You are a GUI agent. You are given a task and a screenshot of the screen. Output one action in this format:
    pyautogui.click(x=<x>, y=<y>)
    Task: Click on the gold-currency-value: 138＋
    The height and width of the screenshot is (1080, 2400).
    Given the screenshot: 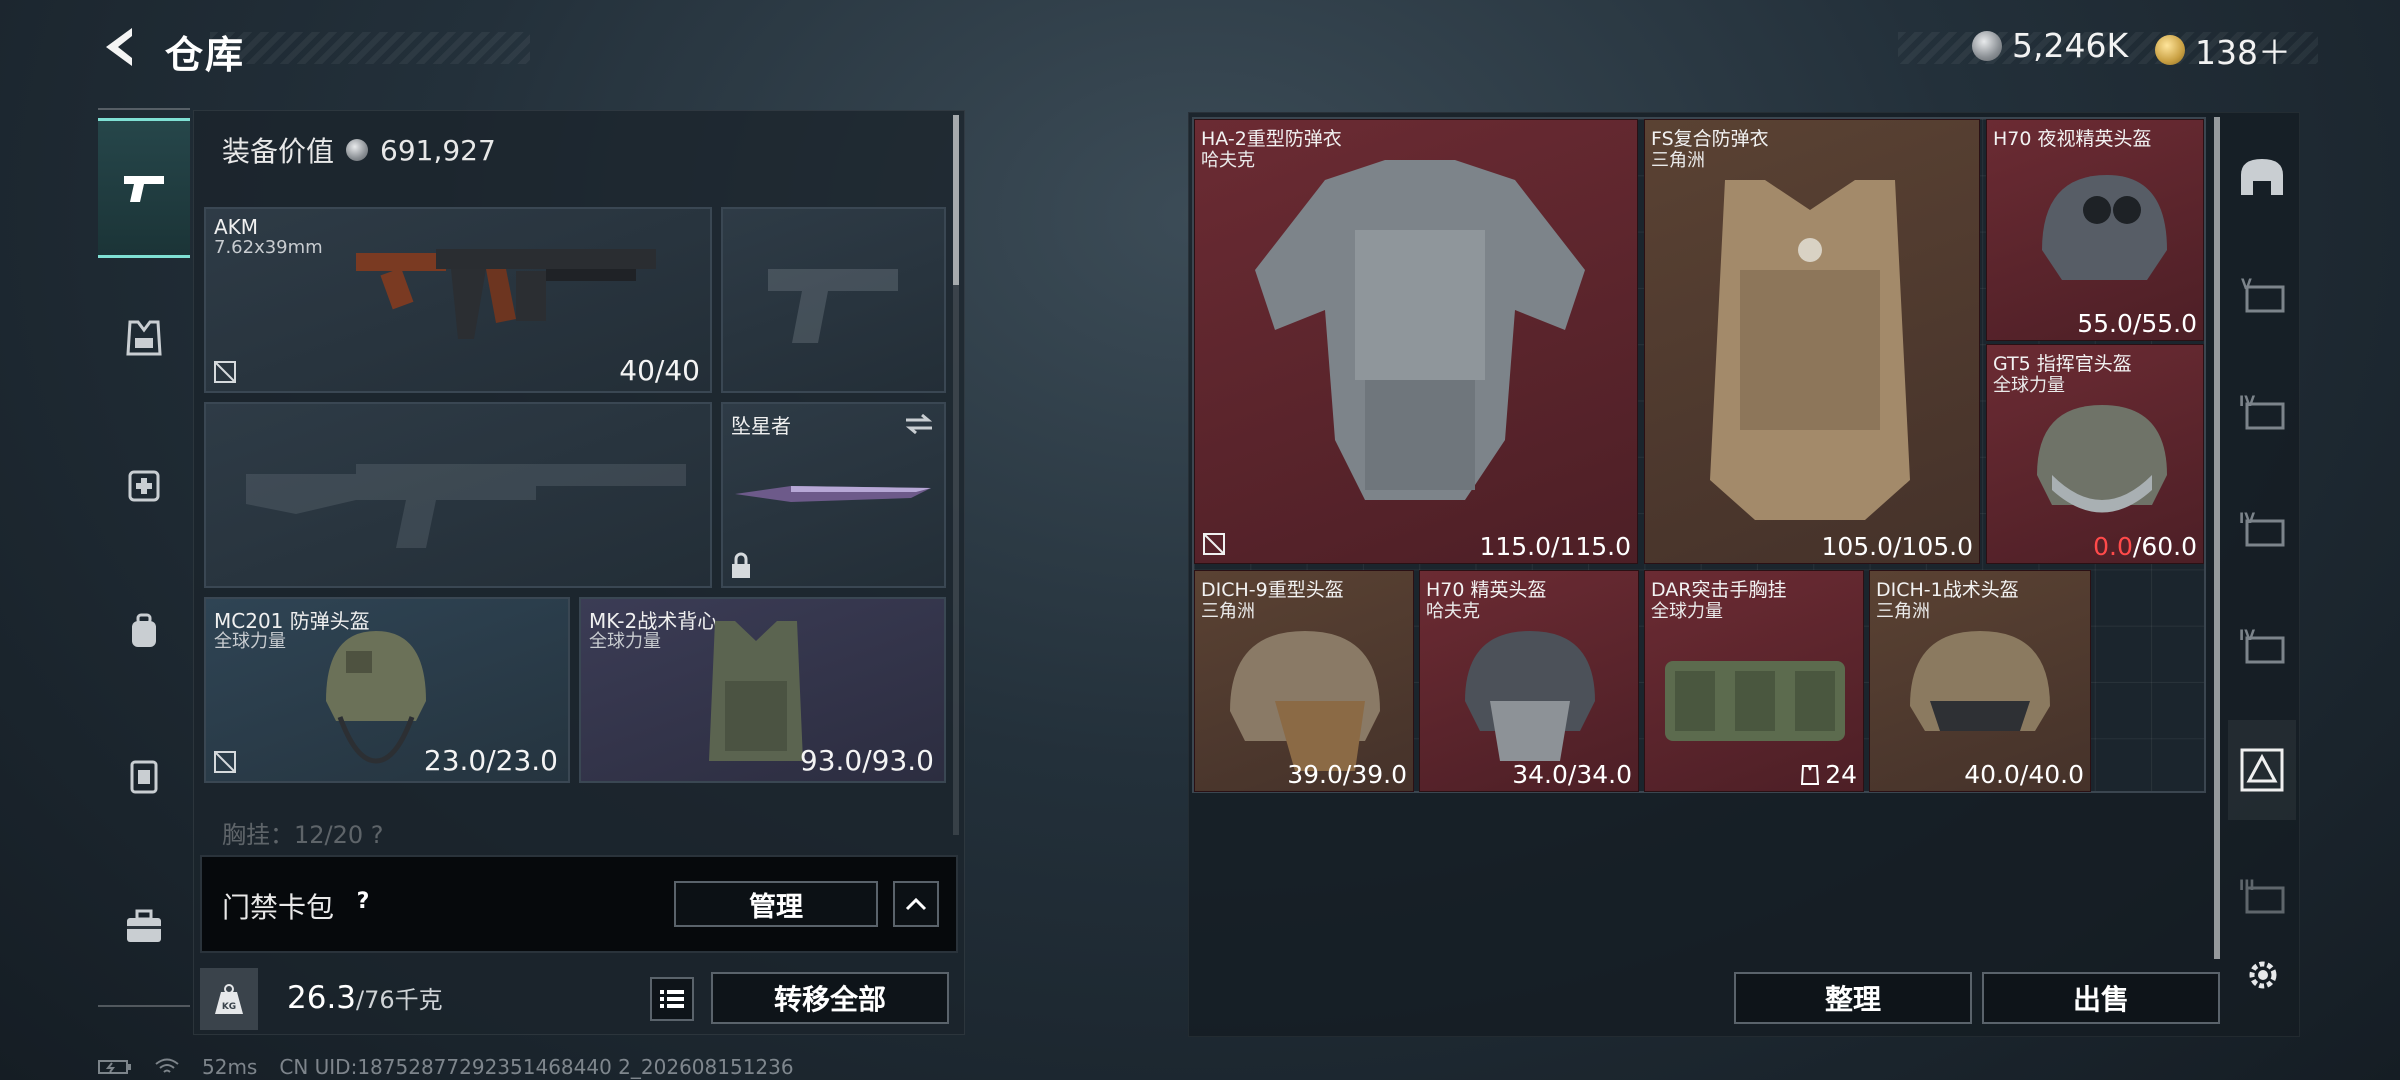 What is the action you would take?
    pyautogui.click(x=2243, y=52)
    